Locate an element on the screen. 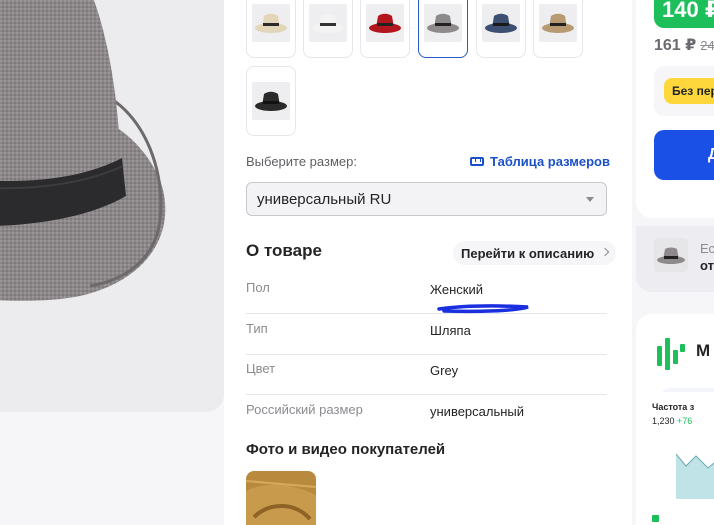 The image size is (714, 525). similar-offer-card: Ес от is located at coordinates (675, 259).